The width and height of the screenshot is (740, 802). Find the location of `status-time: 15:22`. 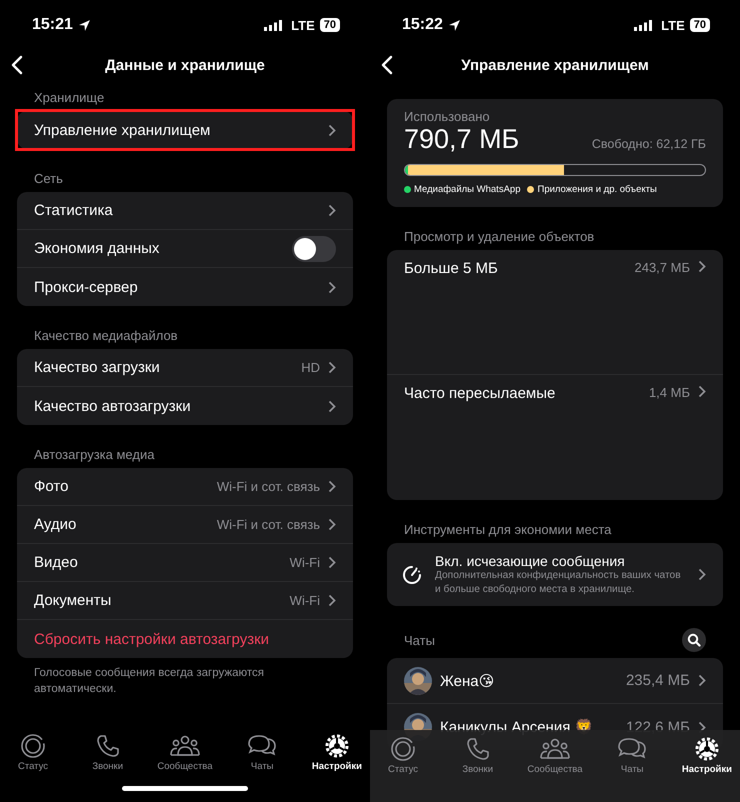

status-time: 15:22 is located at coordinates (422, 25).